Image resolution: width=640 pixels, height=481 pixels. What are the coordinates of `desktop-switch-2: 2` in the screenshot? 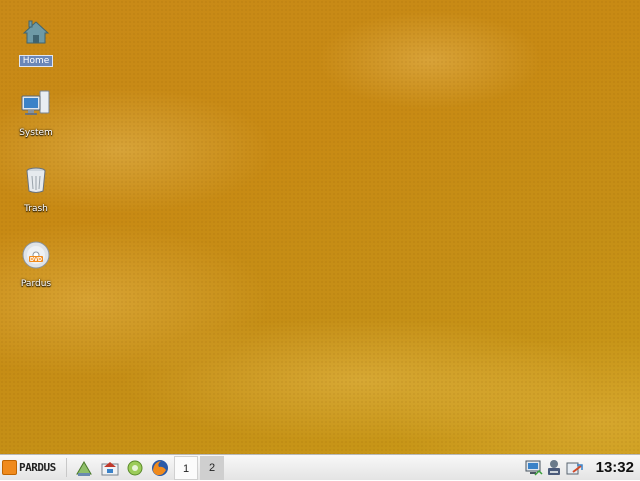 It's located at (212, 468).